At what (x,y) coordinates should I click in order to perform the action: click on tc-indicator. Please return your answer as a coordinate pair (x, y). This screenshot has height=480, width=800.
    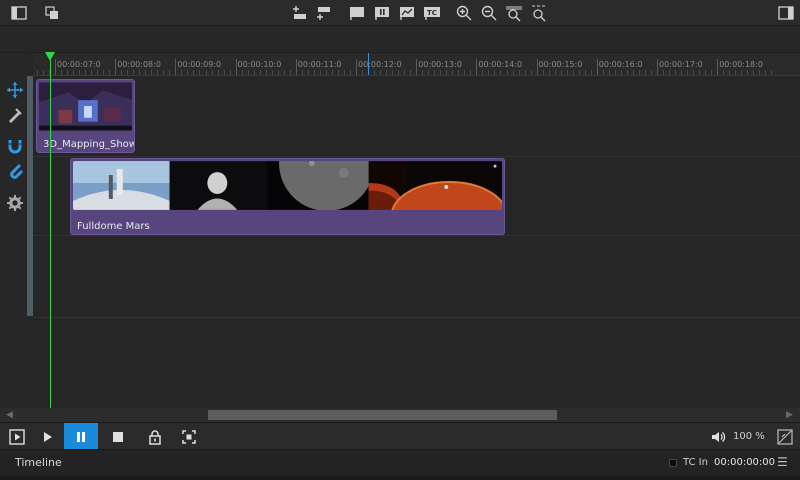
    Looking at the image, I should click on (673, 463).